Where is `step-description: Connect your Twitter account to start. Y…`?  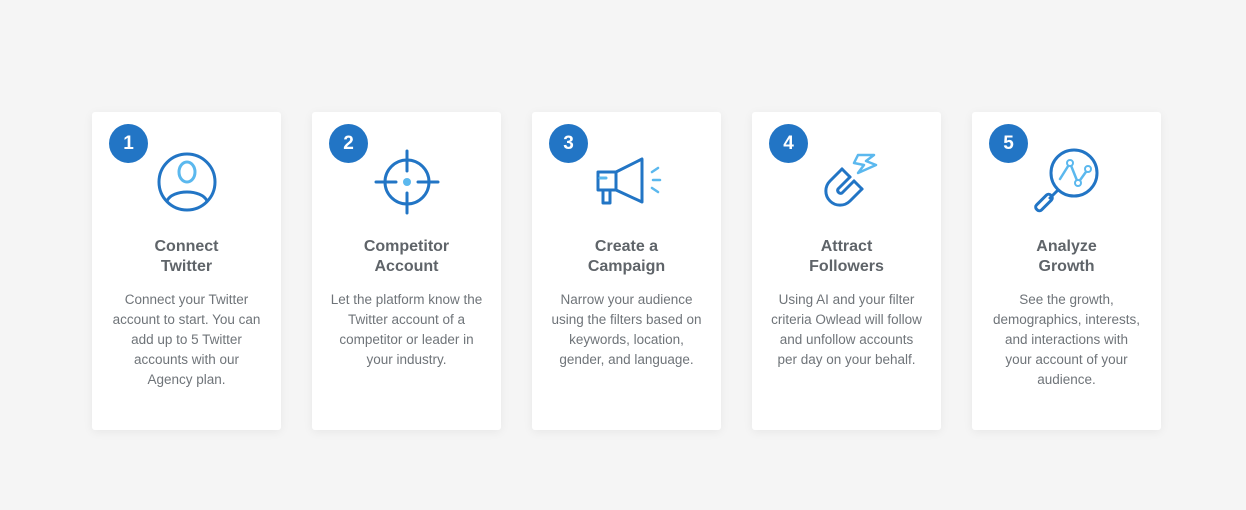 step-description: Connect your Twitter account to start. Y… is located at coordinates (186, 339).